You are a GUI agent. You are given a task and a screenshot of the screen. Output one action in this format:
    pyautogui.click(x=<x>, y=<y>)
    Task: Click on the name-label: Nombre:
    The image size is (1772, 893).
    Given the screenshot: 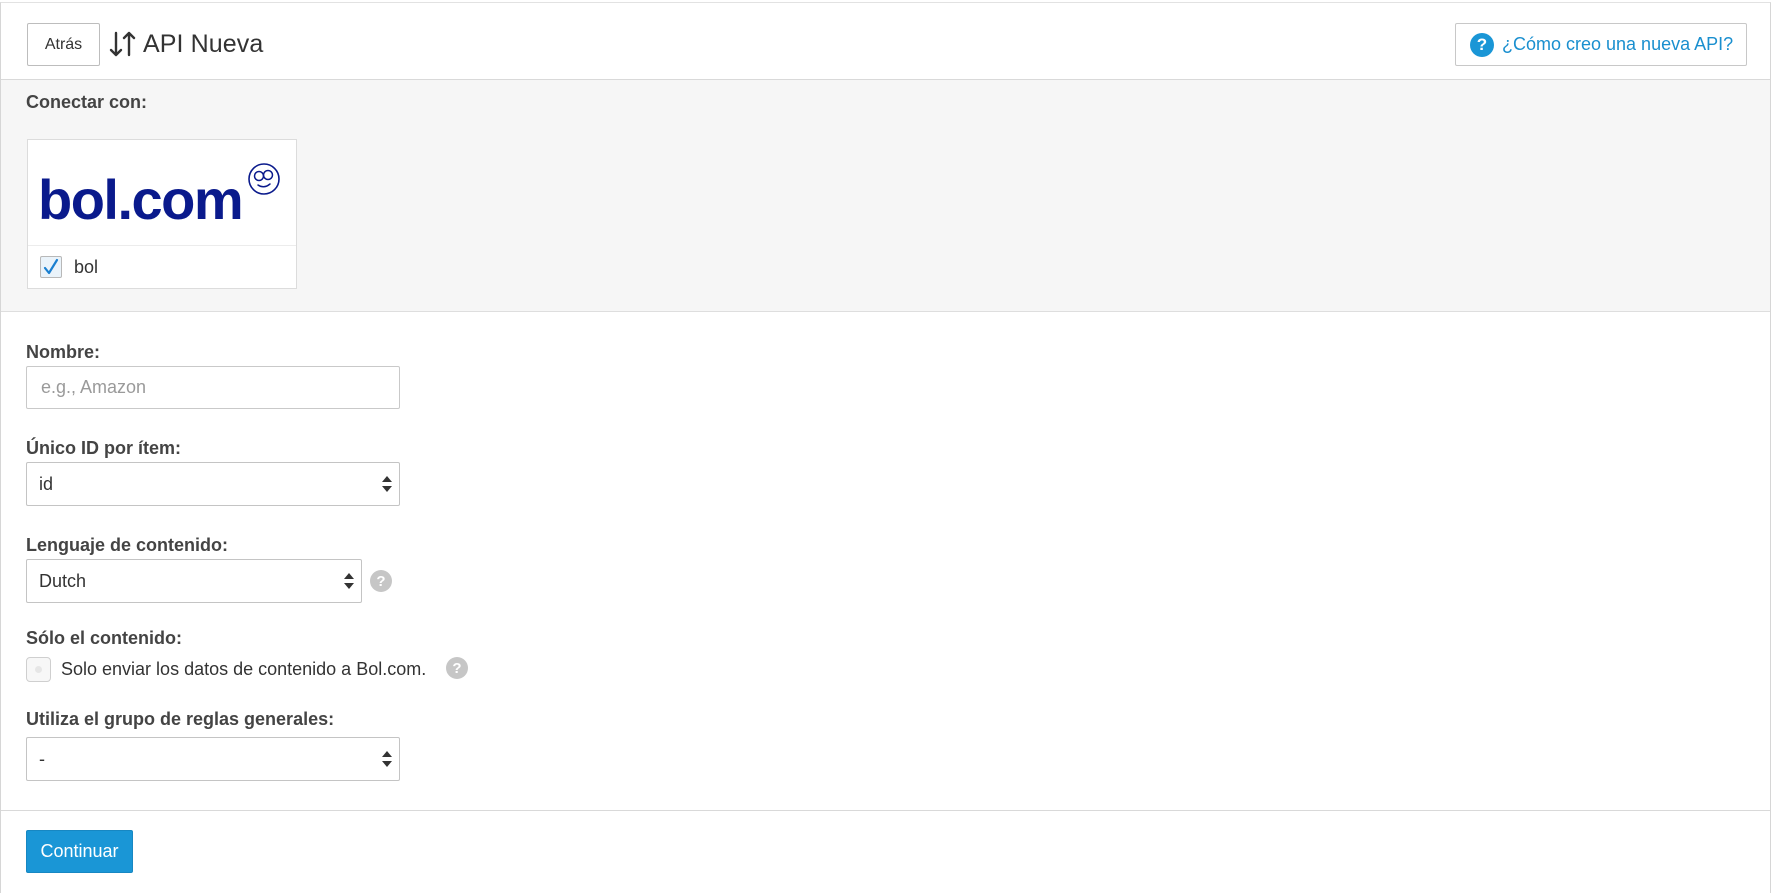 What is the action you would take?
    pyautogui.click(x=63, y=352)
    